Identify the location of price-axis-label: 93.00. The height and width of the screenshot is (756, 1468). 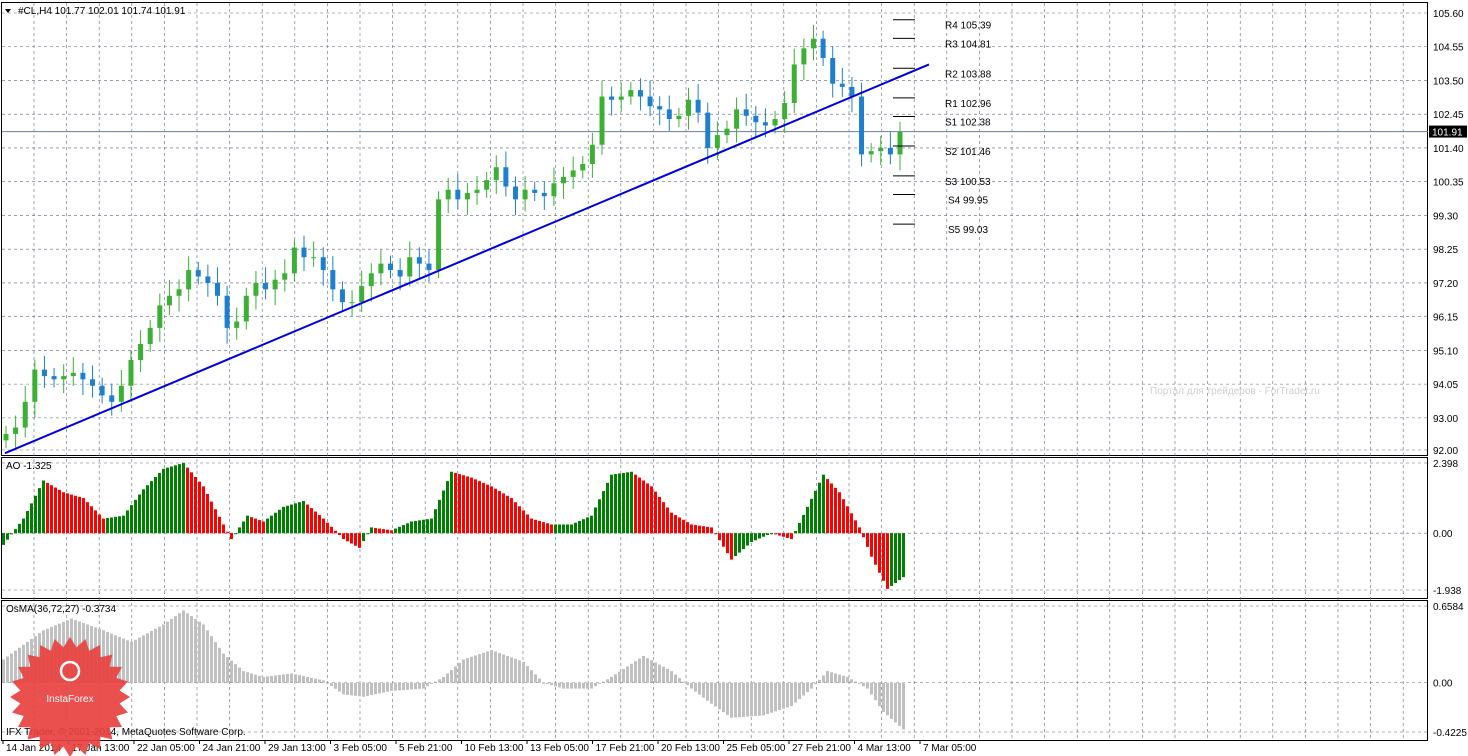
(1445, 419).